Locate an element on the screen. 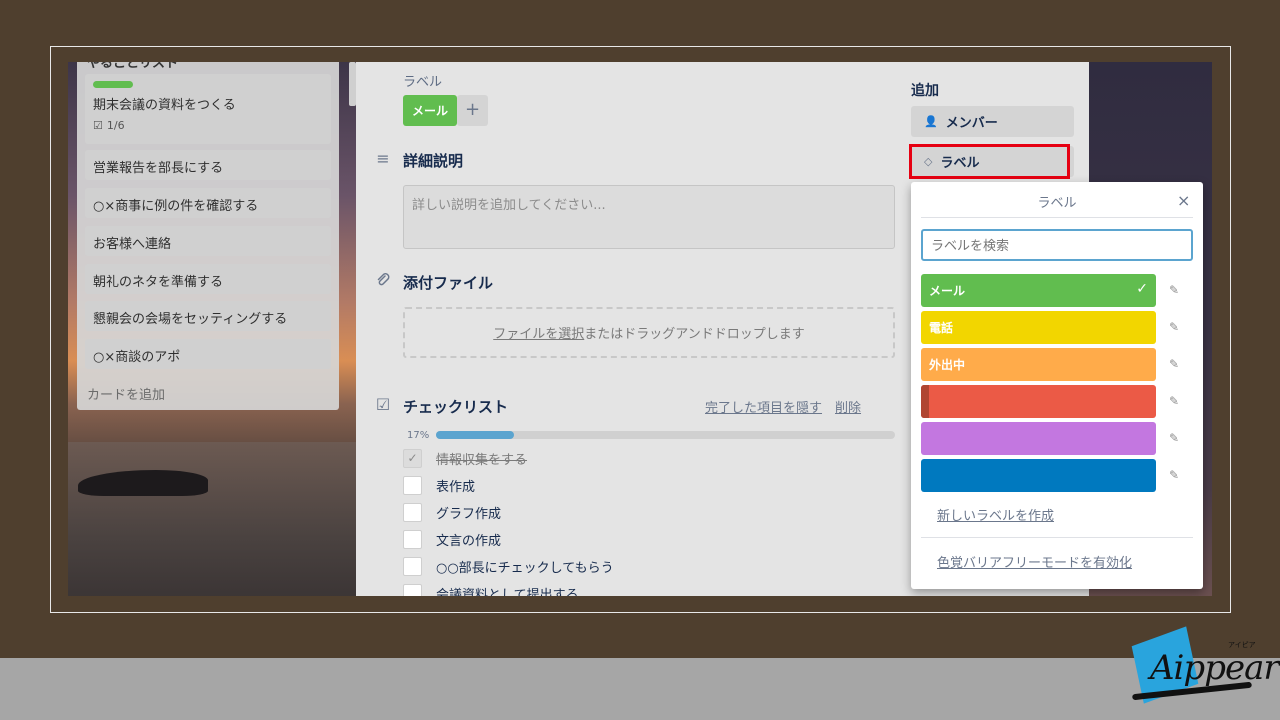 The width and height of the screenshot is (1280, 720). checklist-item-text: 会議資料として提出する is located at coordinates (507, 592).